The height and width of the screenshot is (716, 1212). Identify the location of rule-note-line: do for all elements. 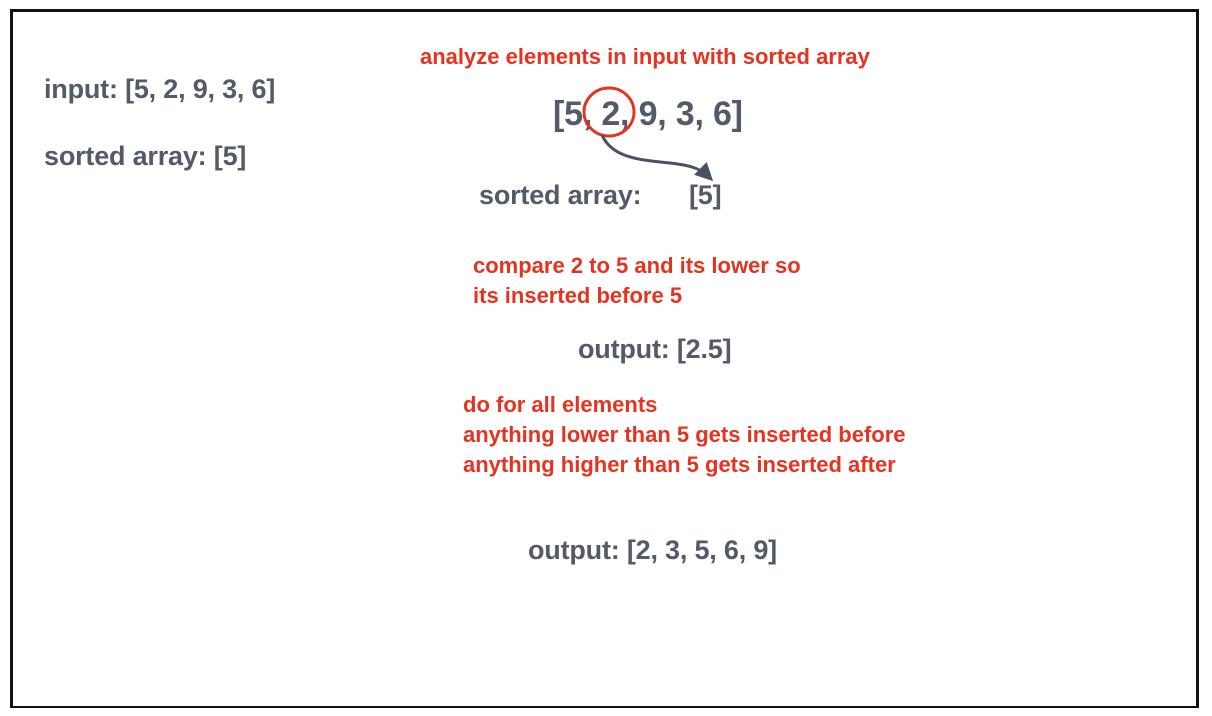
(560, 404).